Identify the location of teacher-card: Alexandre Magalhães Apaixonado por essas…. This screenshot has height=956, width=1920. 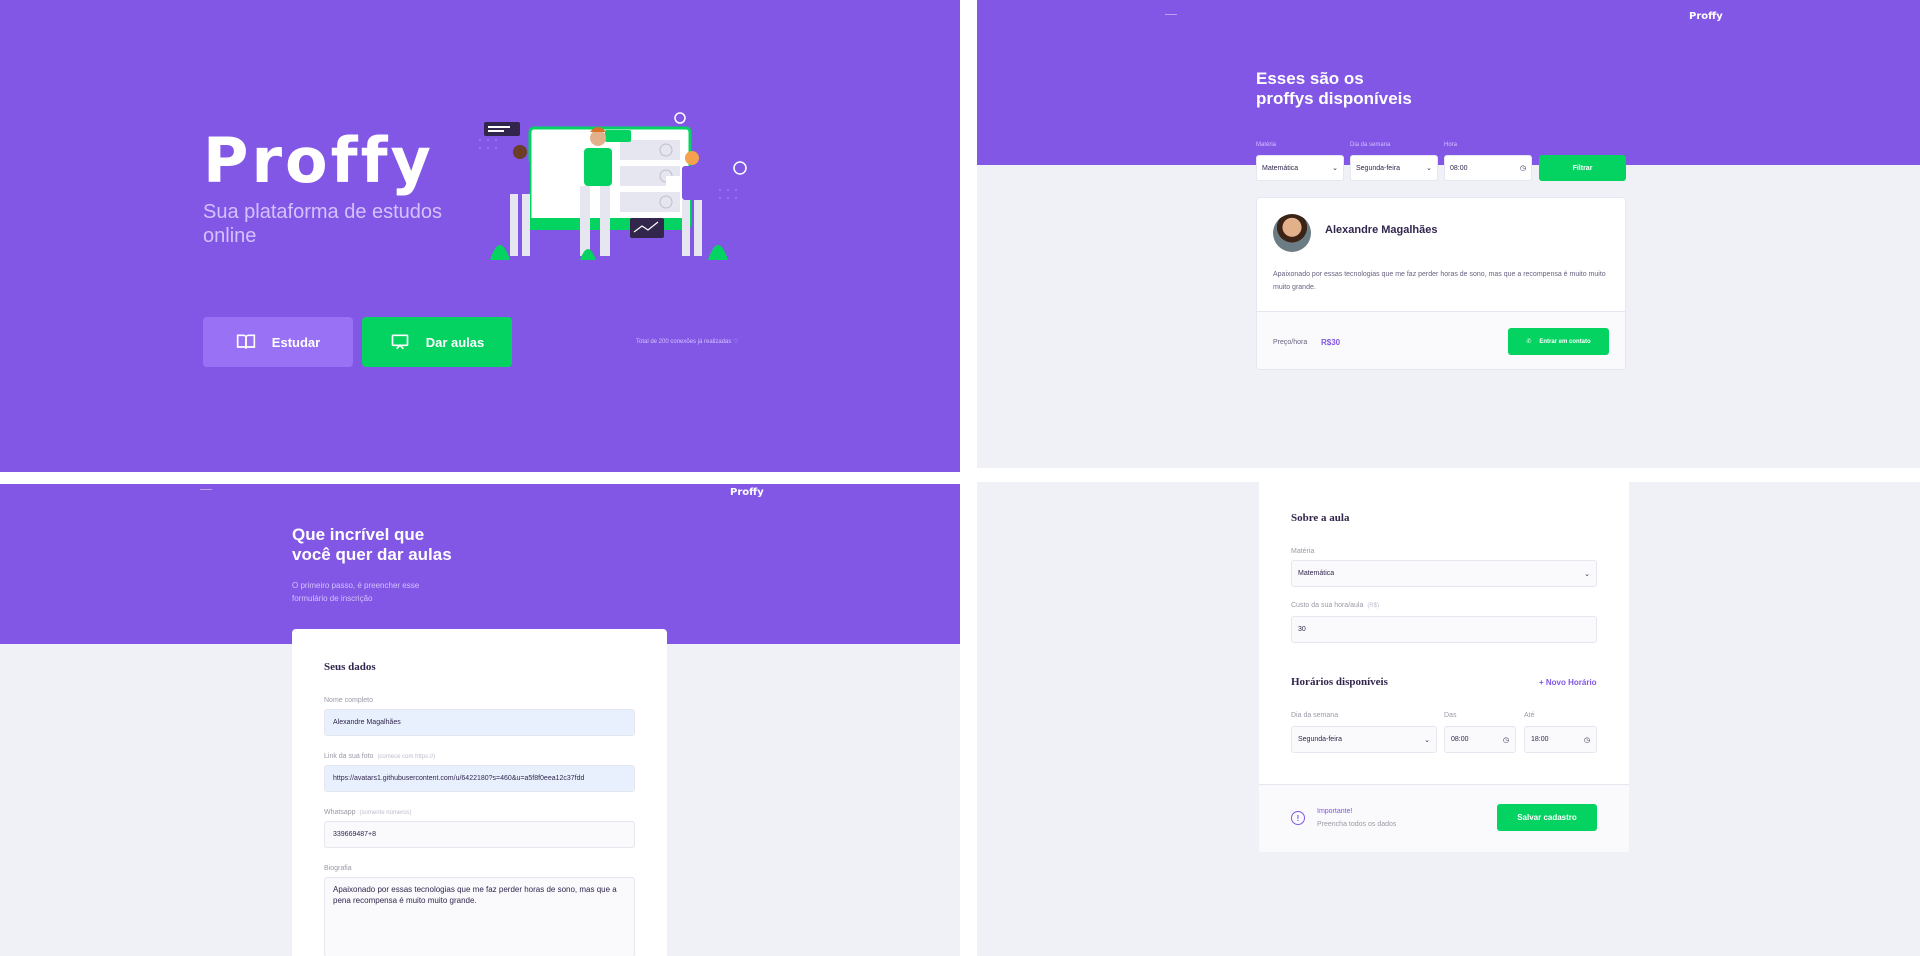
(1441, 283).